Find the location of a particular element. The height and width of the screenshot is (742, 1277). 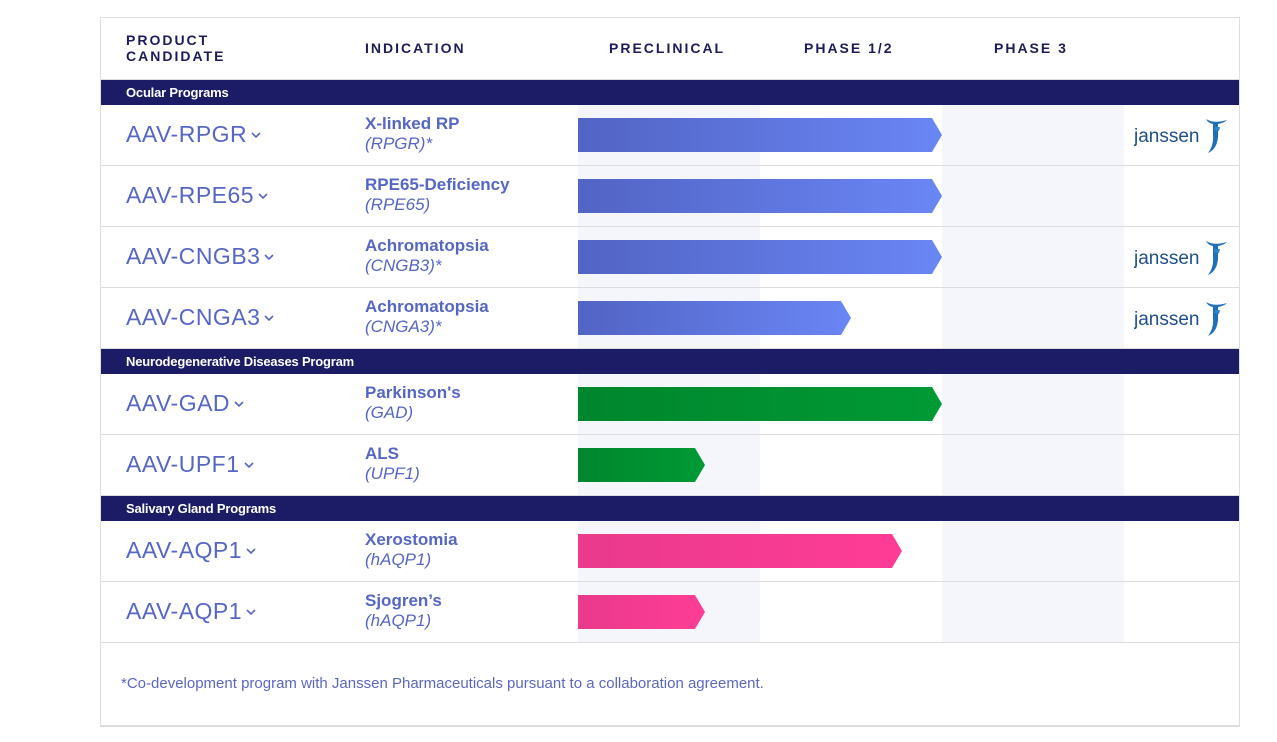

candidate-toggle: AAV-RPE65 is located at coordinates (197, 195).